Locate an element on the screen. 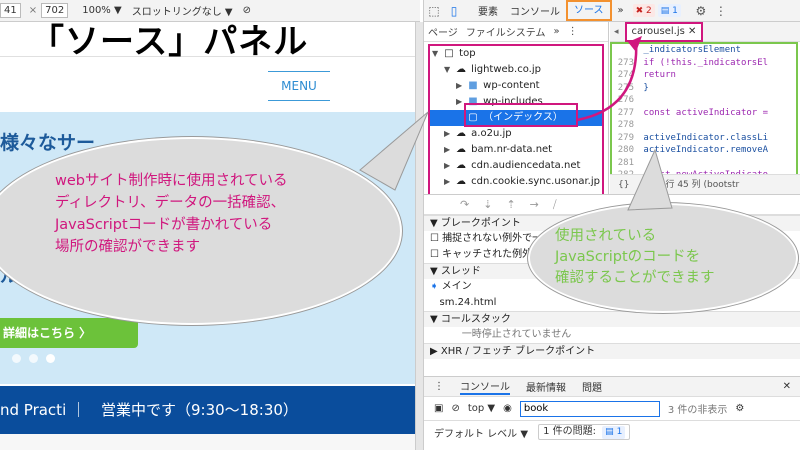  kebab-menu-icon: ⋮ is located at coordinates (721, 11).